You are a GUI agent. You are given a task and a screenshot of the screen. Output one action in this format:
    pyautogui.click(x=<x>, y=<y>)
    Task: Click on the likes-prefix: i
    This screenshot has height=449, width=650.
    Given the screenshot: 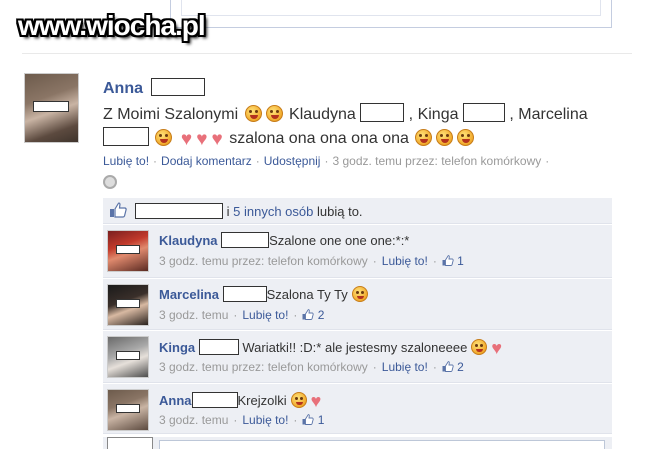 What is the action you would take?
    pyautogui.click(x=228, y=211)
    